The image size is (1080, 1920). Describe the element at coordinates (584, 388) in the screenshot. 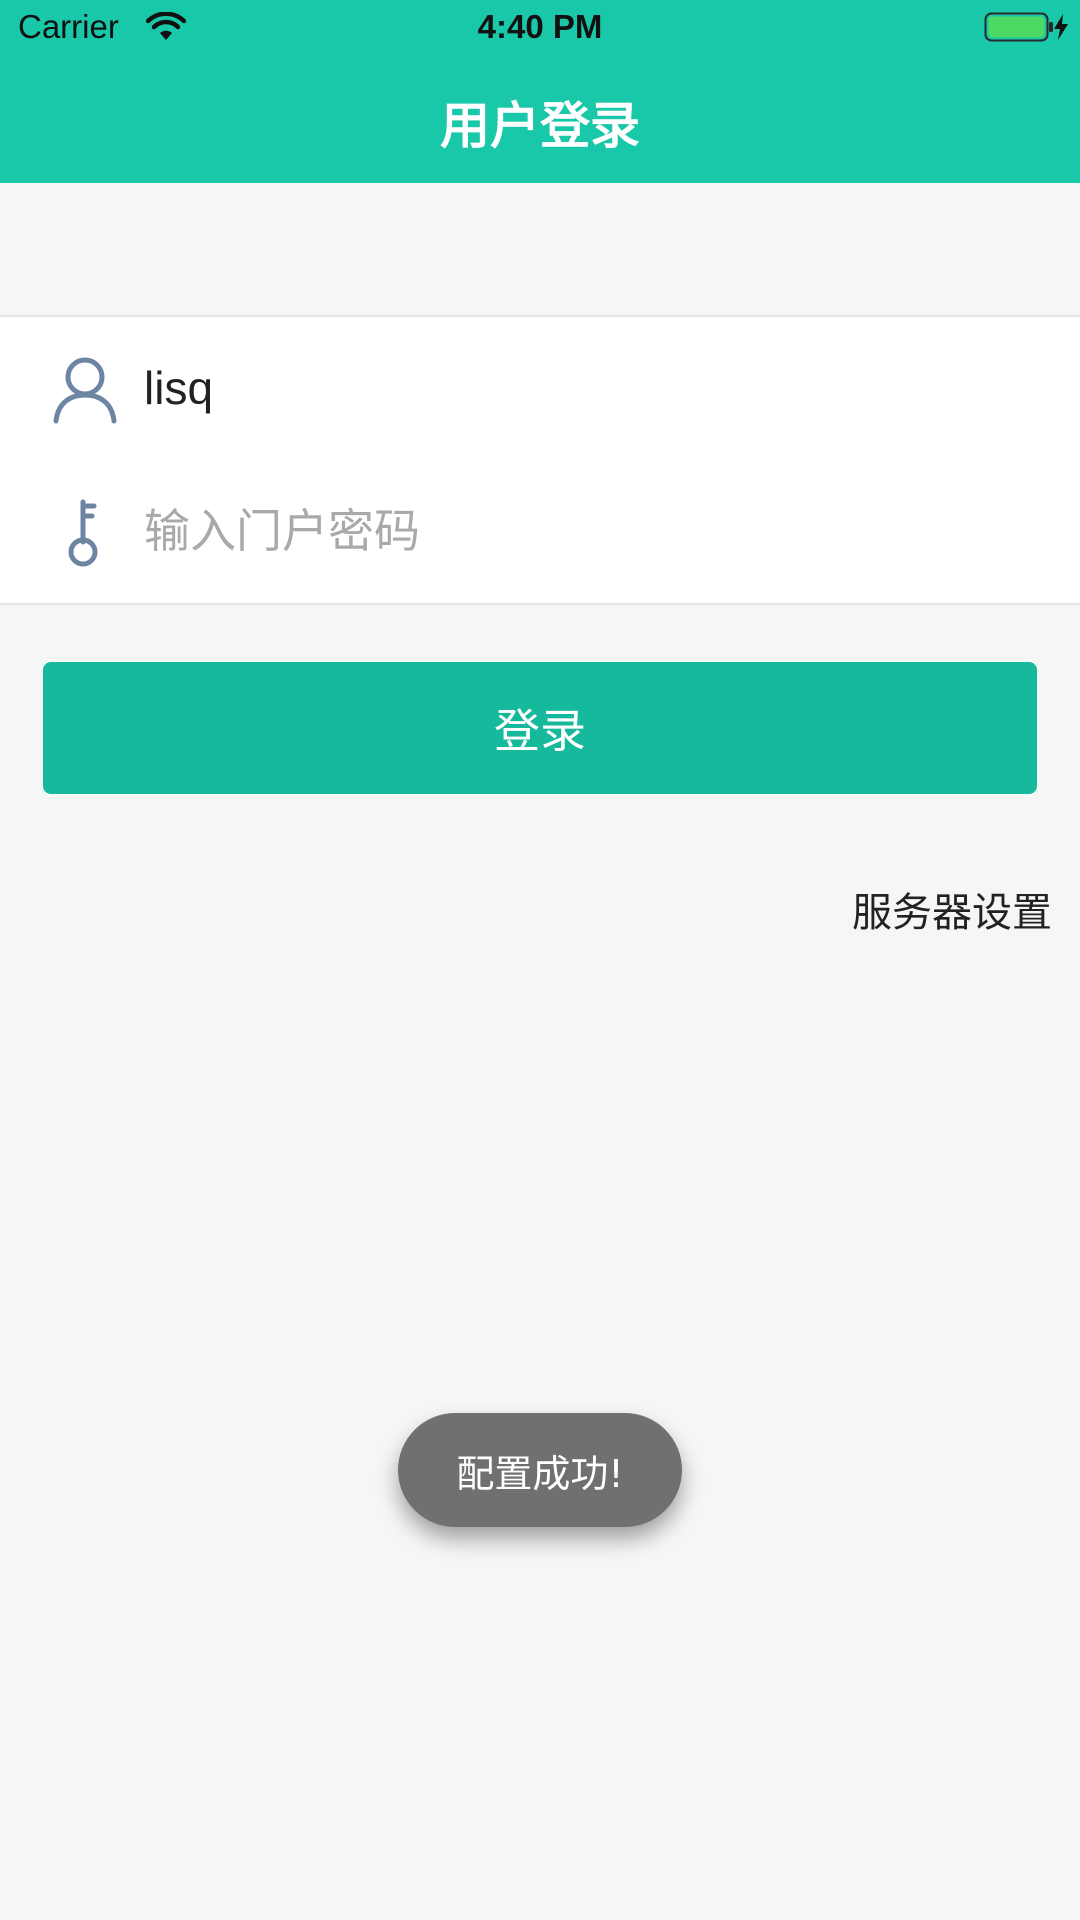

I see `username-input` at that location.